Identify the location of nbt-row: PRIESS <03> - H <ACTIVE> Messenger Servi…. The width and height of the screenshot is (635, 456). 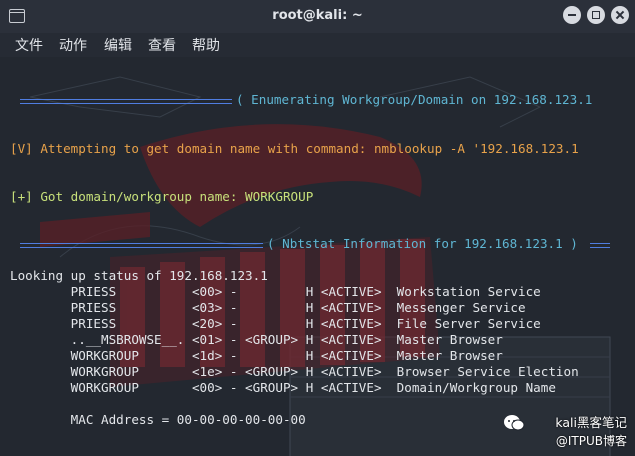
(268, 307).